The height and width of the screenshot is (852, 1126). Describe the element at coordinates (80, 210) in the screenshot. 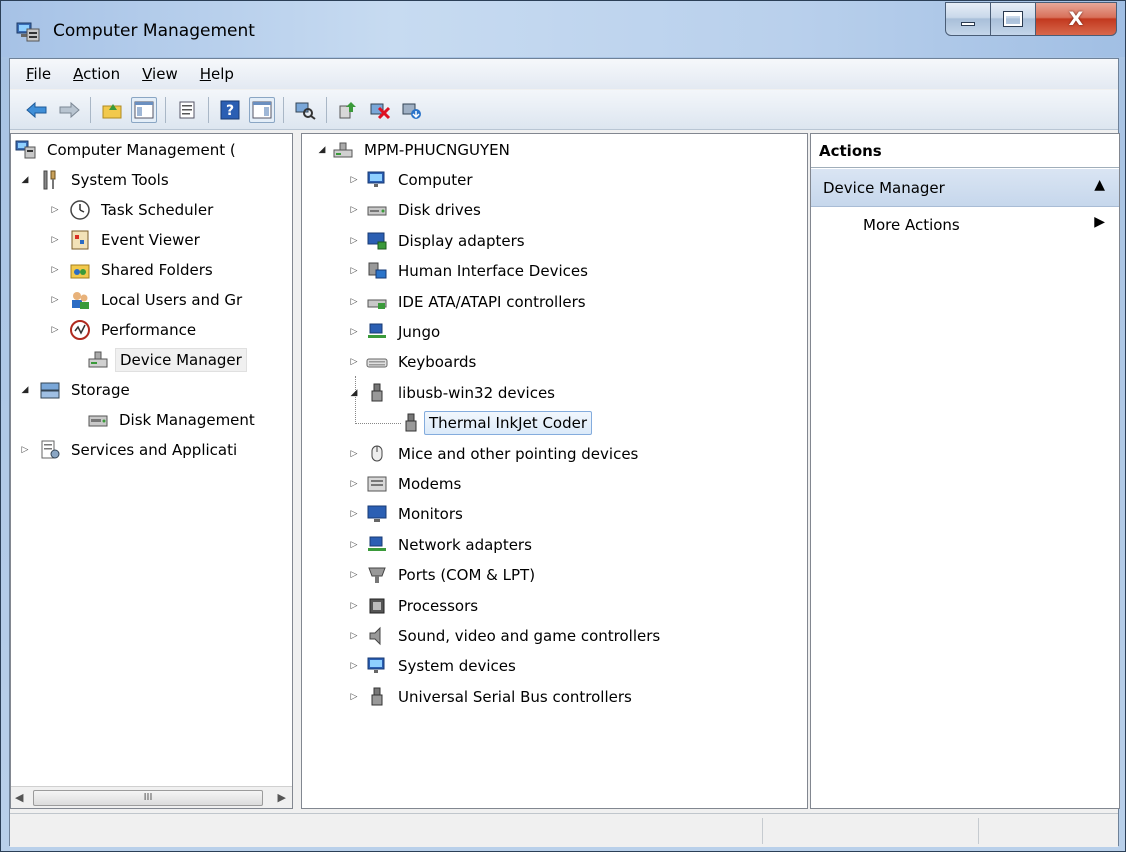

I see `clock-icon` at that location.